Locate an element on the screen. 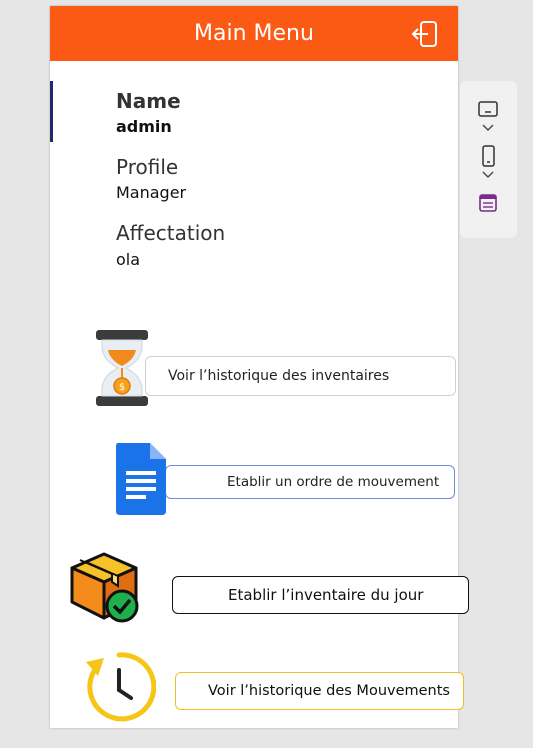 The height and width of the screenshot is (748, 533). view-inventory-history-label: Voir l’historique des inventaires is located at coordinates (279, 376).